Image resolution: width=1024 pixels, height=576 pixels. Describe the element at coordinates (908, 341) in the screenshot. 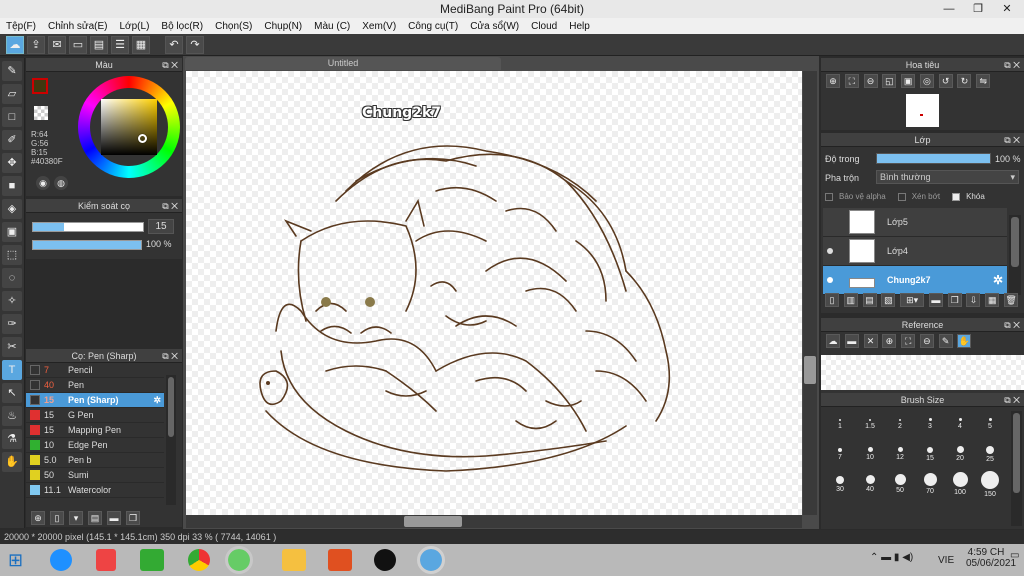

I see `ref-fit-icon: ⛶` at that location.